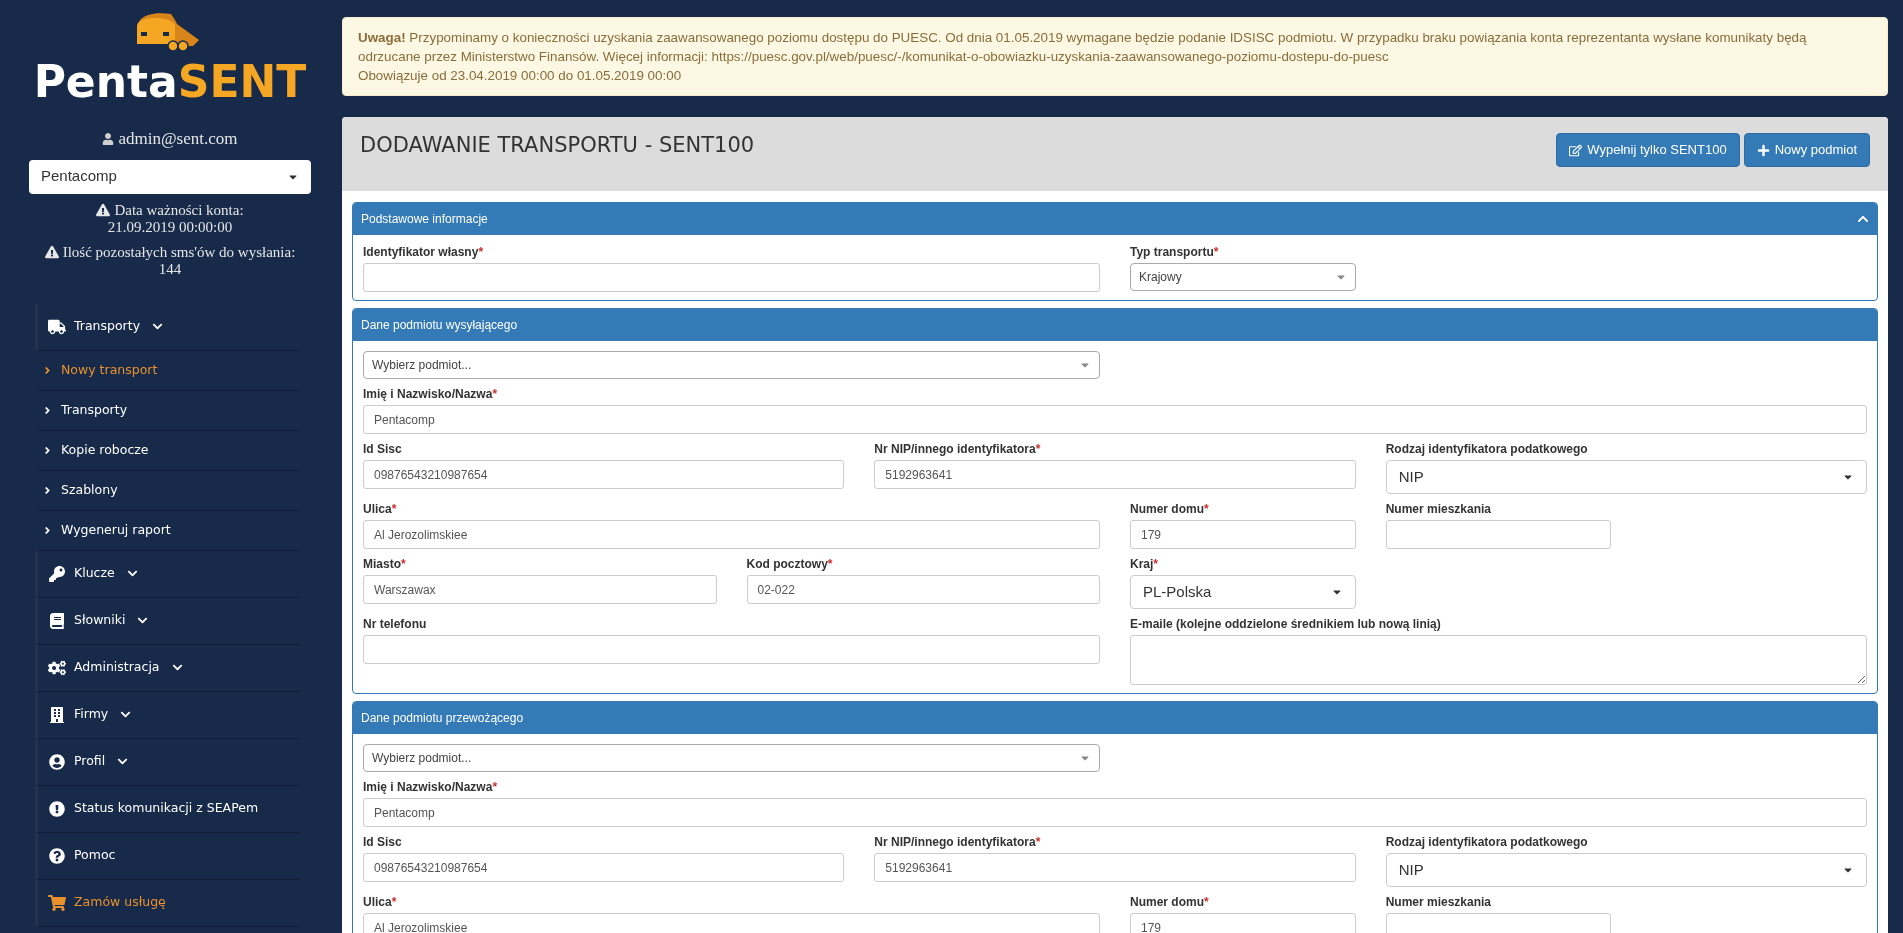  I want to click on truck-icon, so click(57, 326).